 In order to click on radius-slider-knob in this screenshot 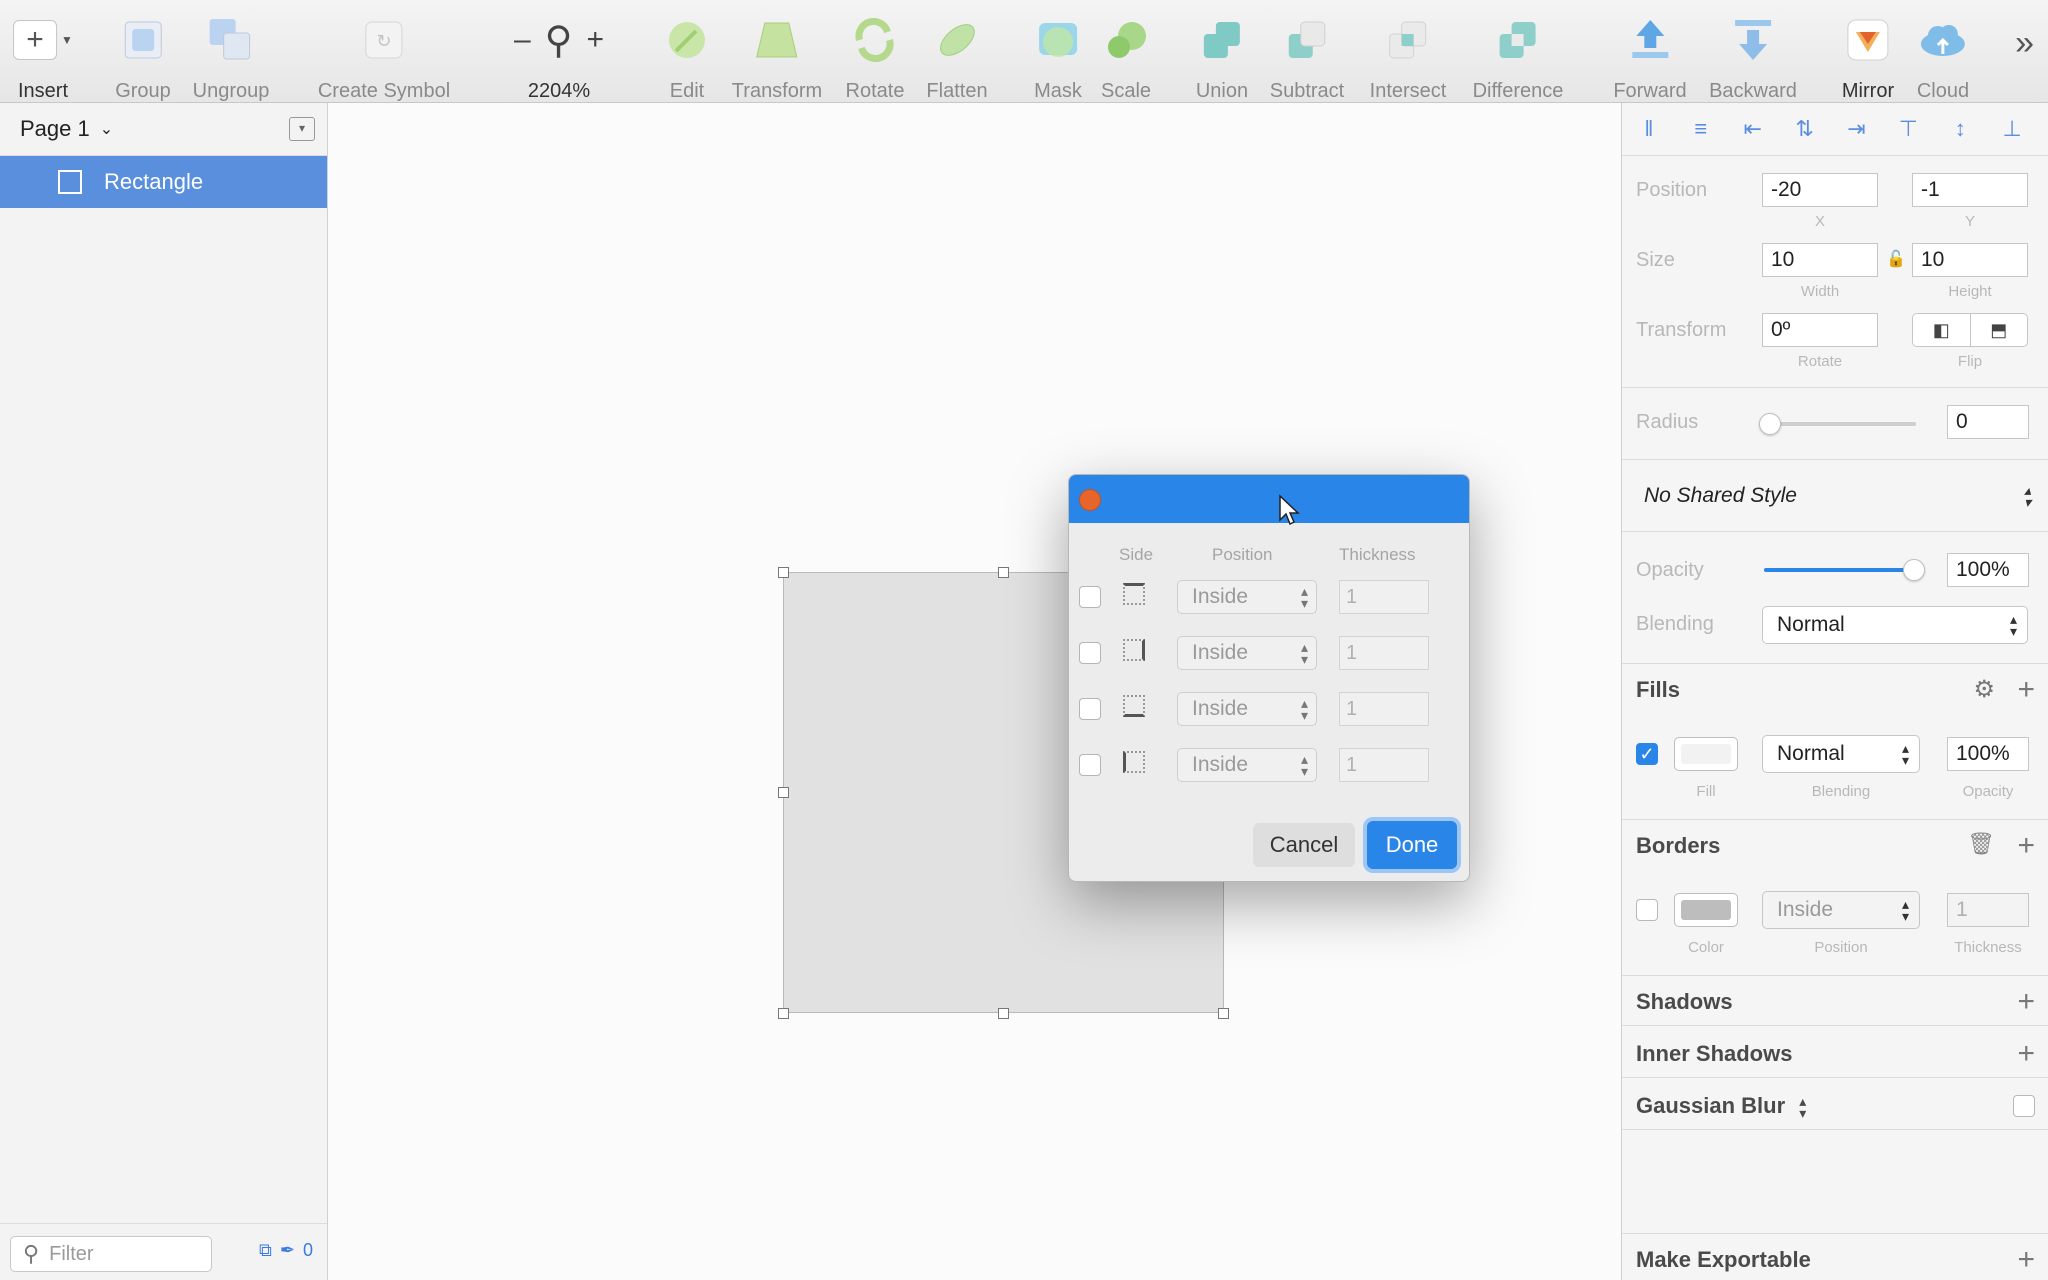, I will do `click(1770, 424)`.